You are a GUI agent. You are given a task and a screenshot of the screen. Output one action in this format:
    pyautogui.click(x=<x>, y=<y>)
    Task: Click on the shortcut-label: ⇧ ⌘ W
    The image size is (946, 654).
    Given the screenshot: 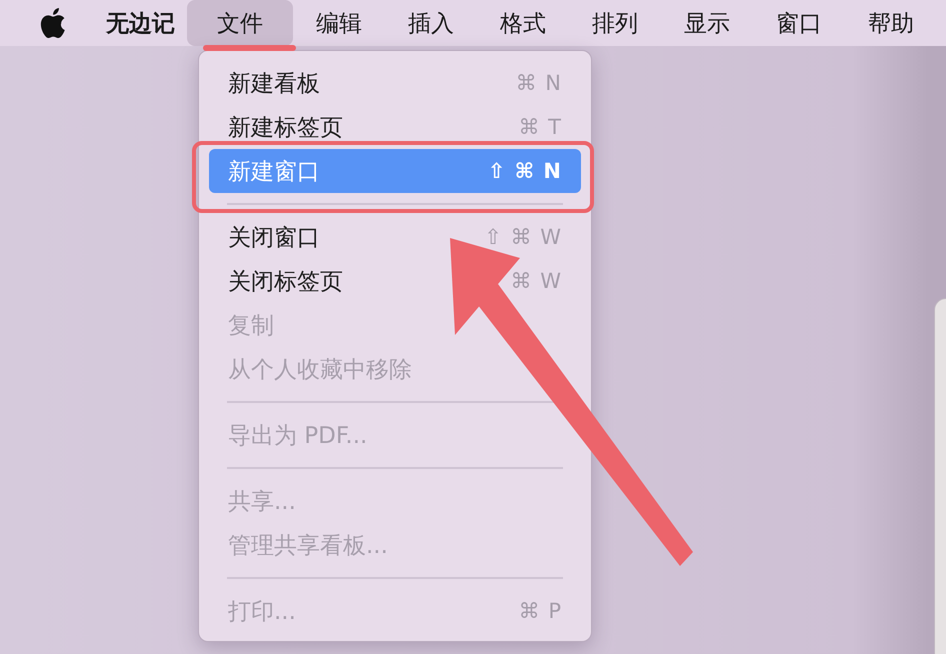 What is the action you would take?
    pyautogui.click(x=523, y=237)
    